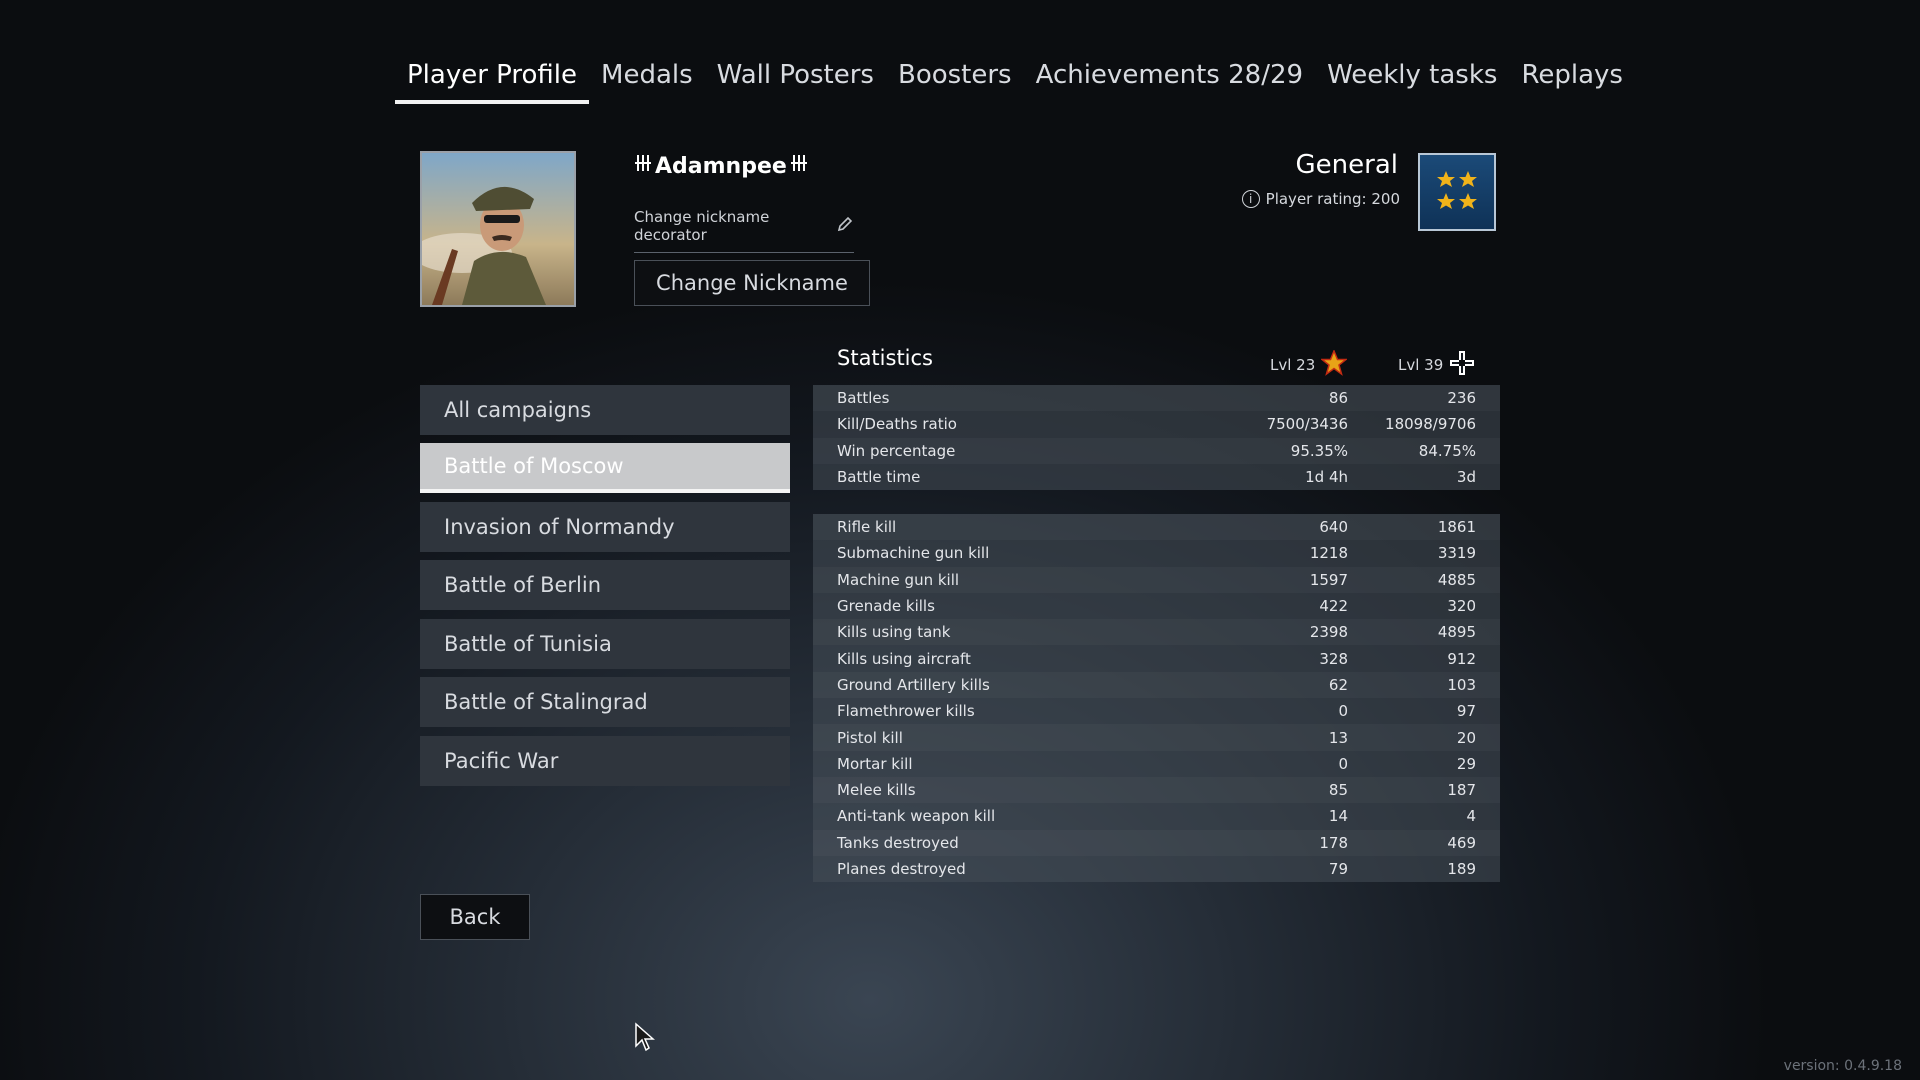  Describe the element at coordinates (475, 917) in the screenshot. I see `back-button: Back` at that location.